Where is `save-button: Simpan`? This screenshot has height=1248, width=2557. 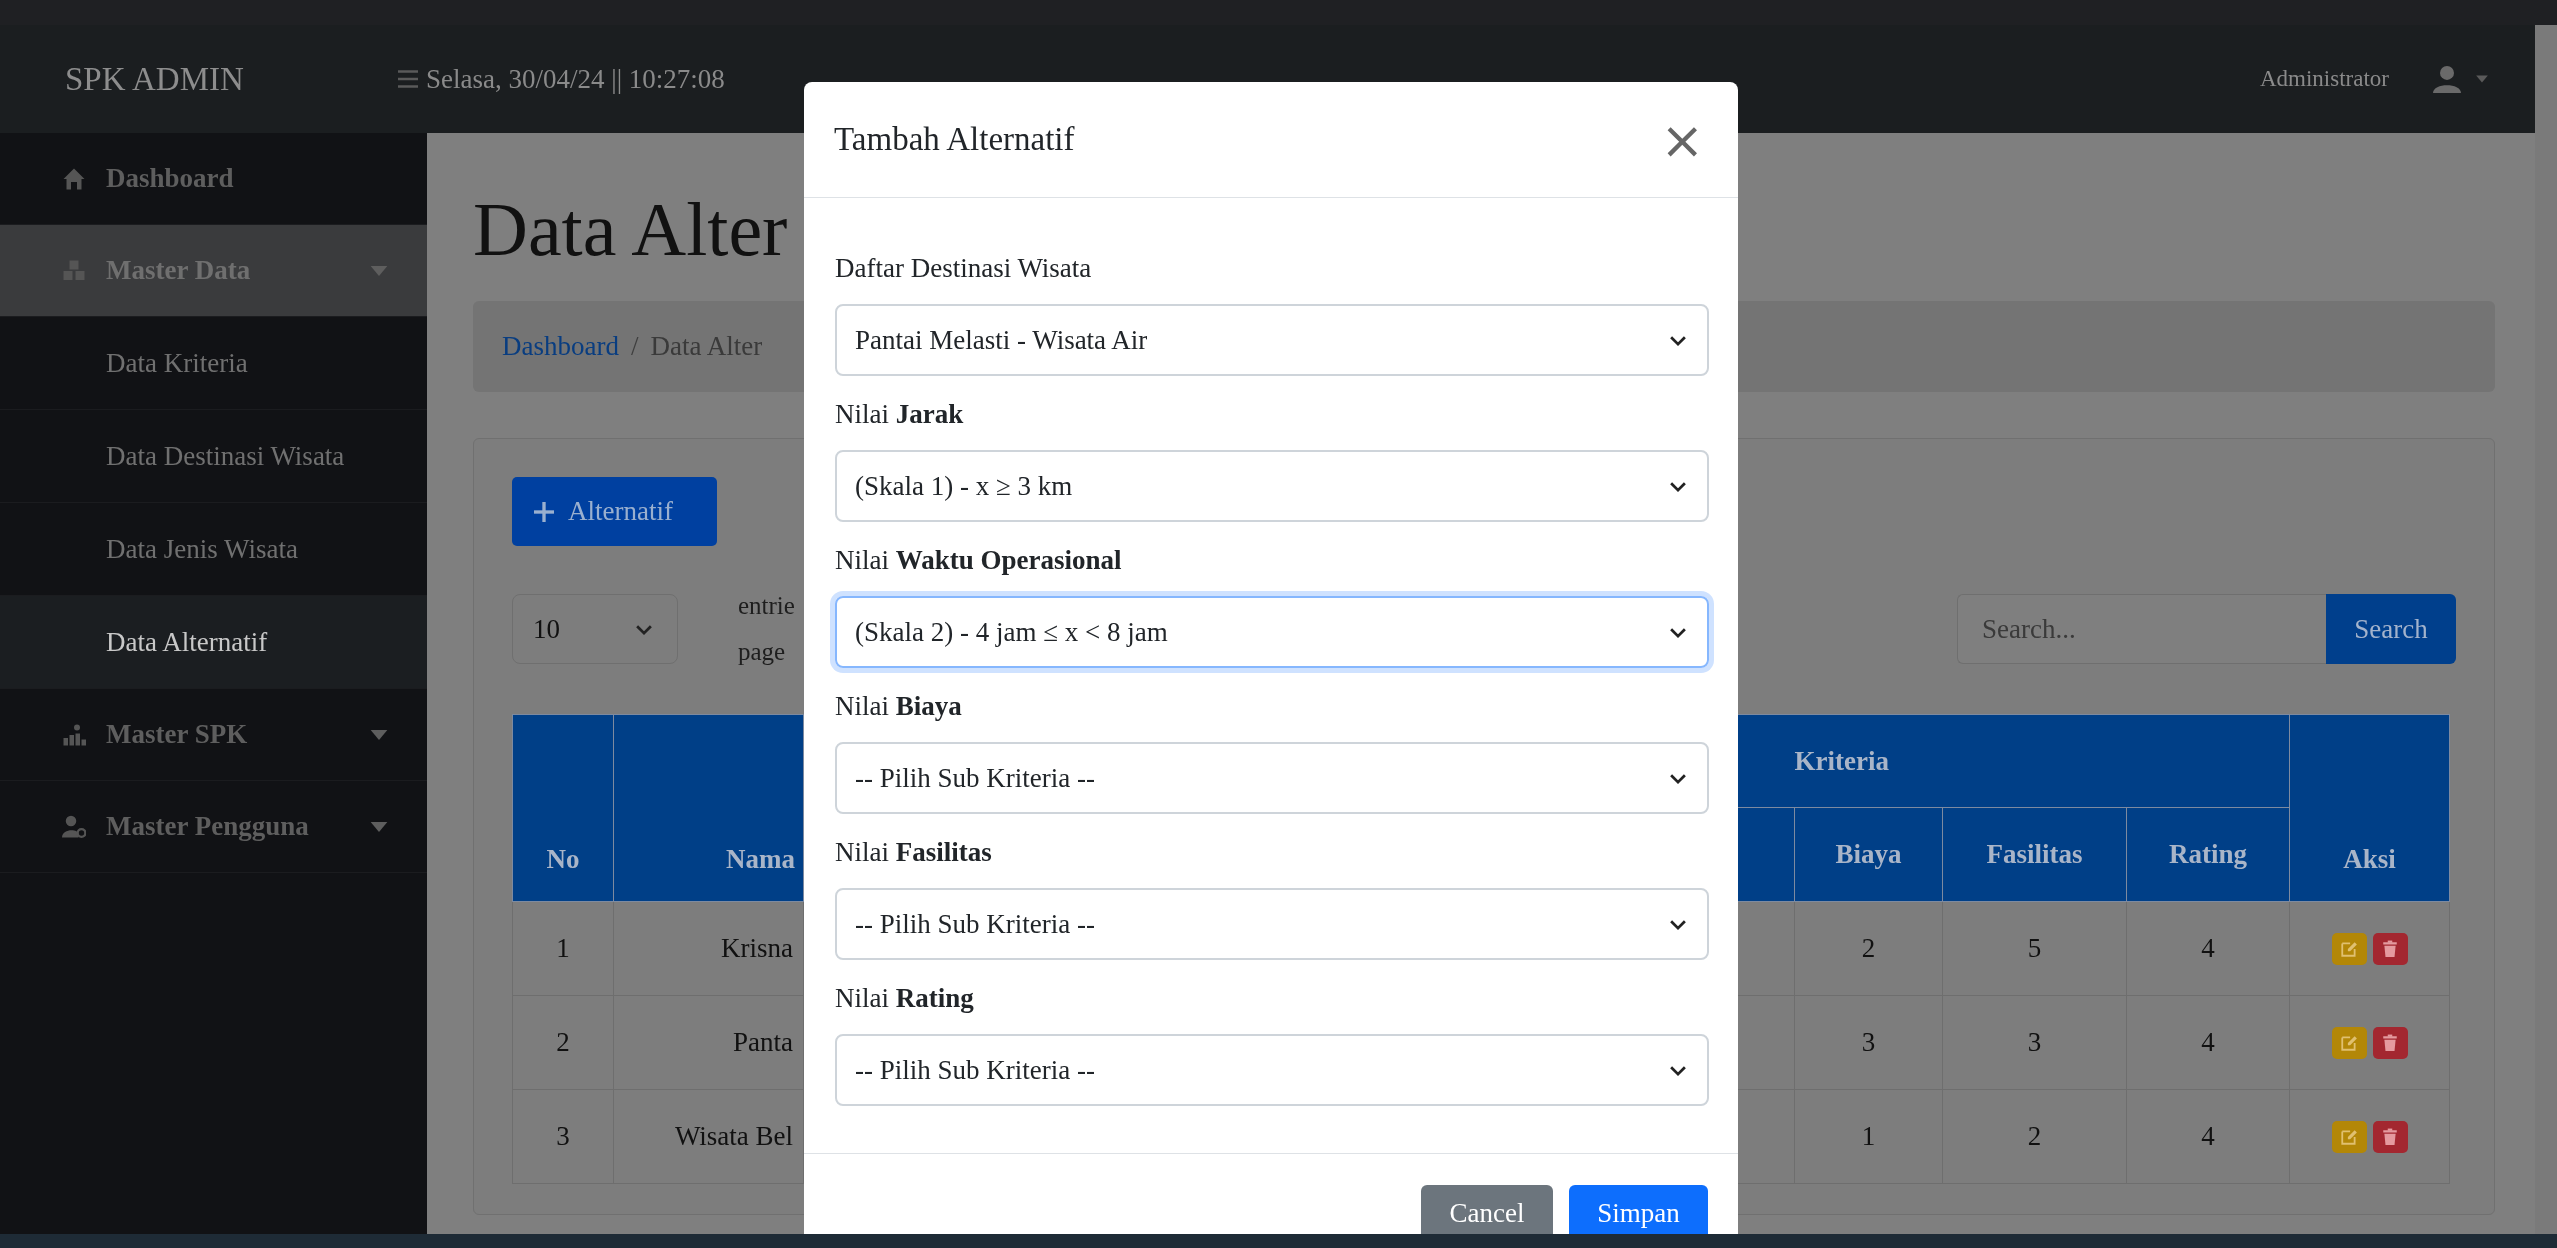
save-button: Simpan is located at coordinates (1638, 1209).